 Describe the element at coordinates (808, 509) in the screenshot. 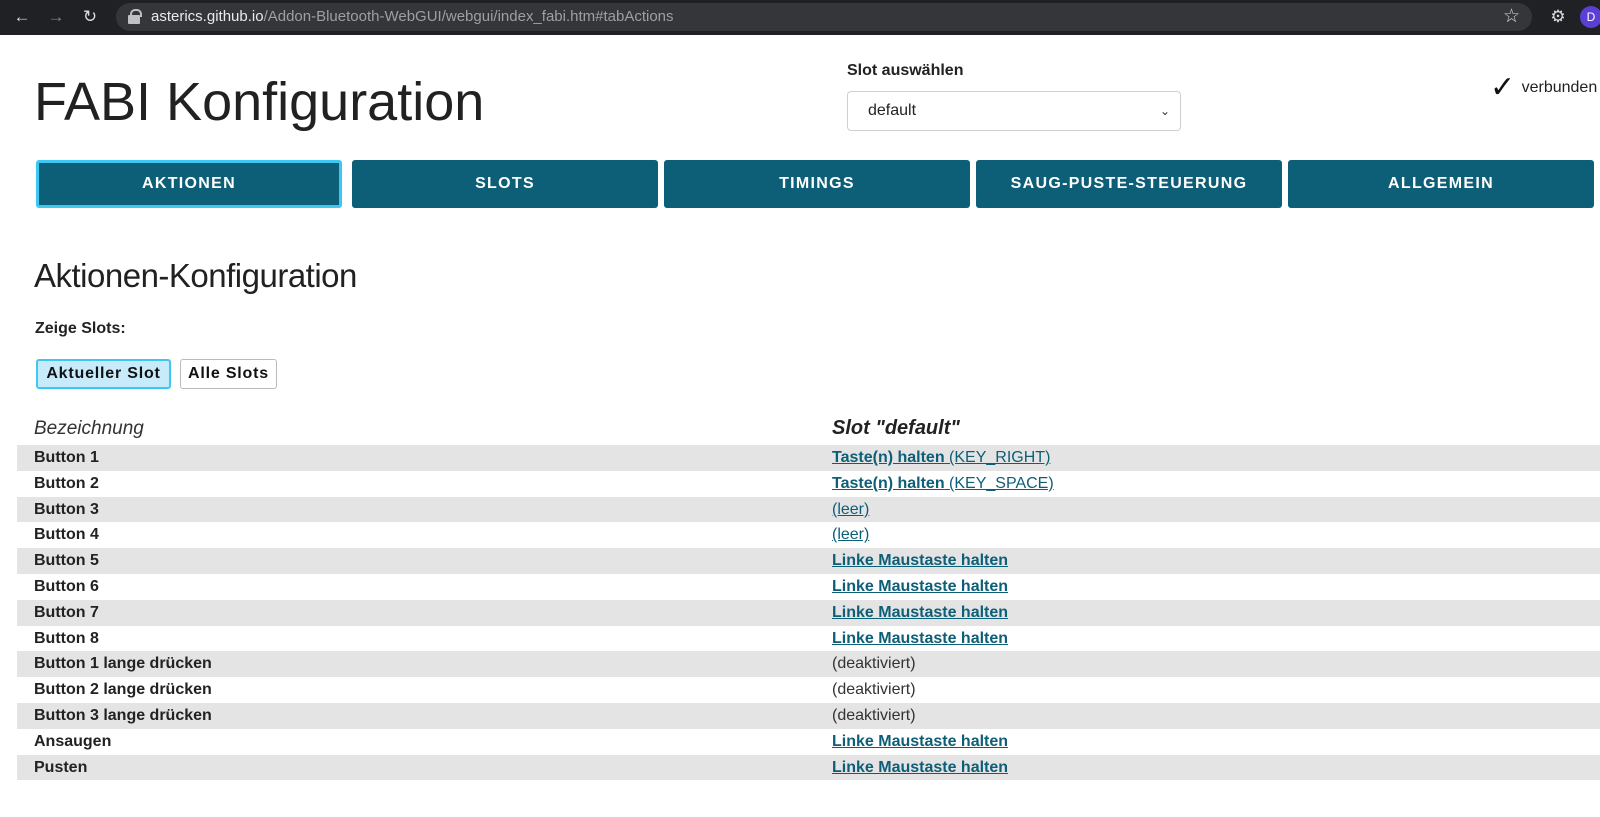

I see `table-row: Button 3 (leer)` at that location.